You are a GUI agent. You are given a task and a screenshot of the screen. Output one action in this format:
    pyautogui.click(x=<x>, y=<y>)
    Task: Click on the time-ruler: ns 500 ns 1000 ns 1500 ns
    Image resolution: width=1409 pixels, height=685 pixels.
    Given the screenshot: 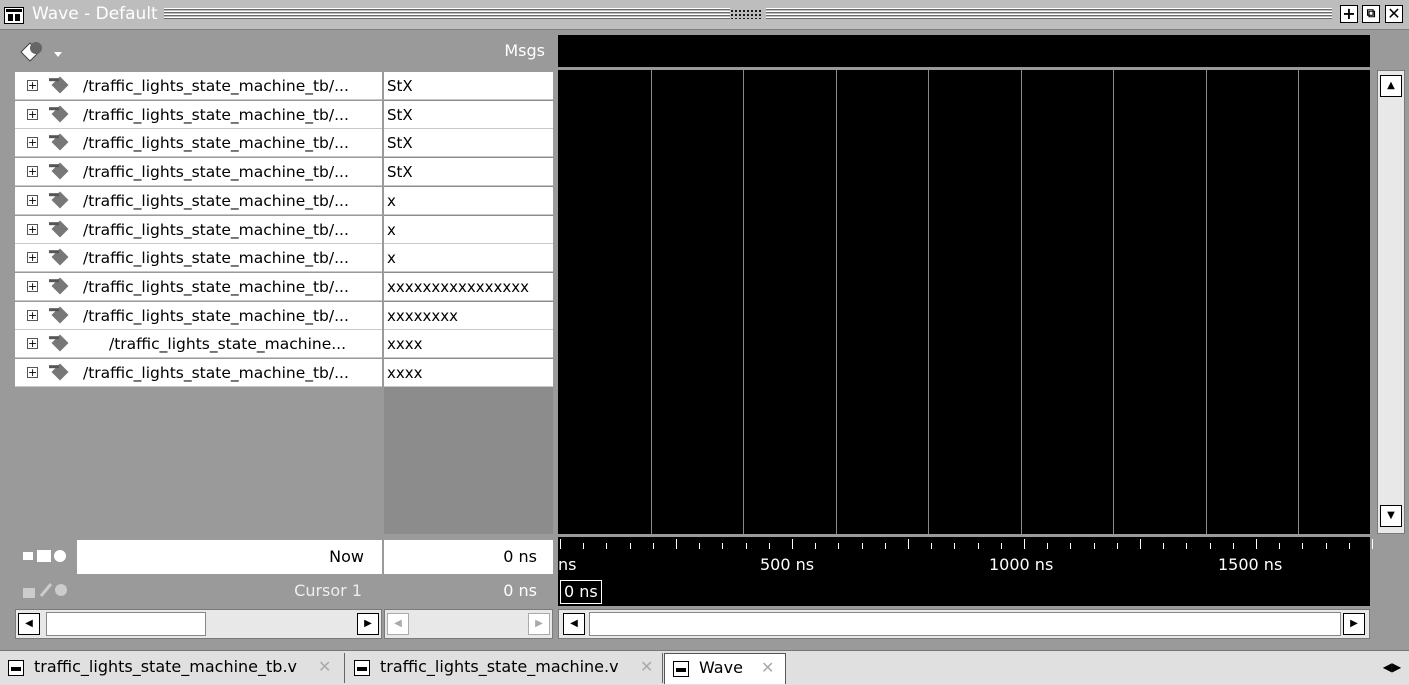 What is the action you would take?
    pyautogui.click(x=965, y=557)
    